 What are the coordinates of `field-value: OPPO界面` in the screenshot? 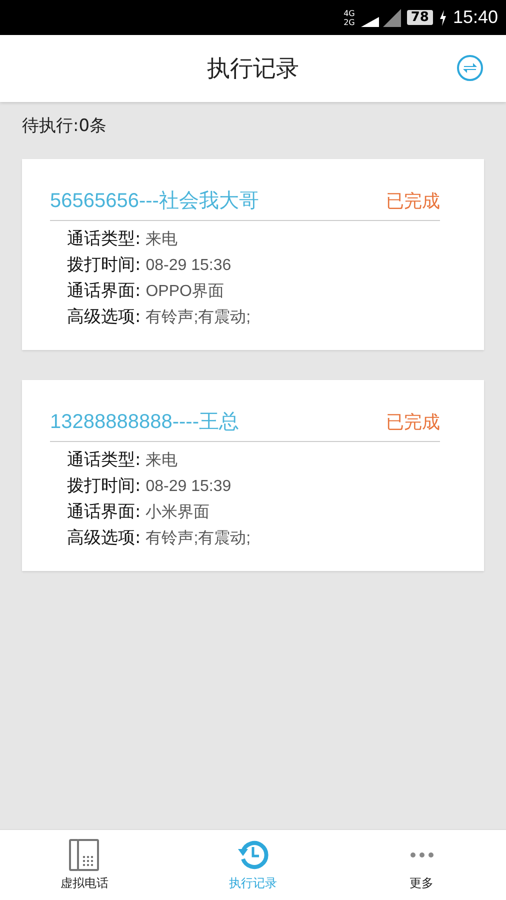 It's located at (185, 292).